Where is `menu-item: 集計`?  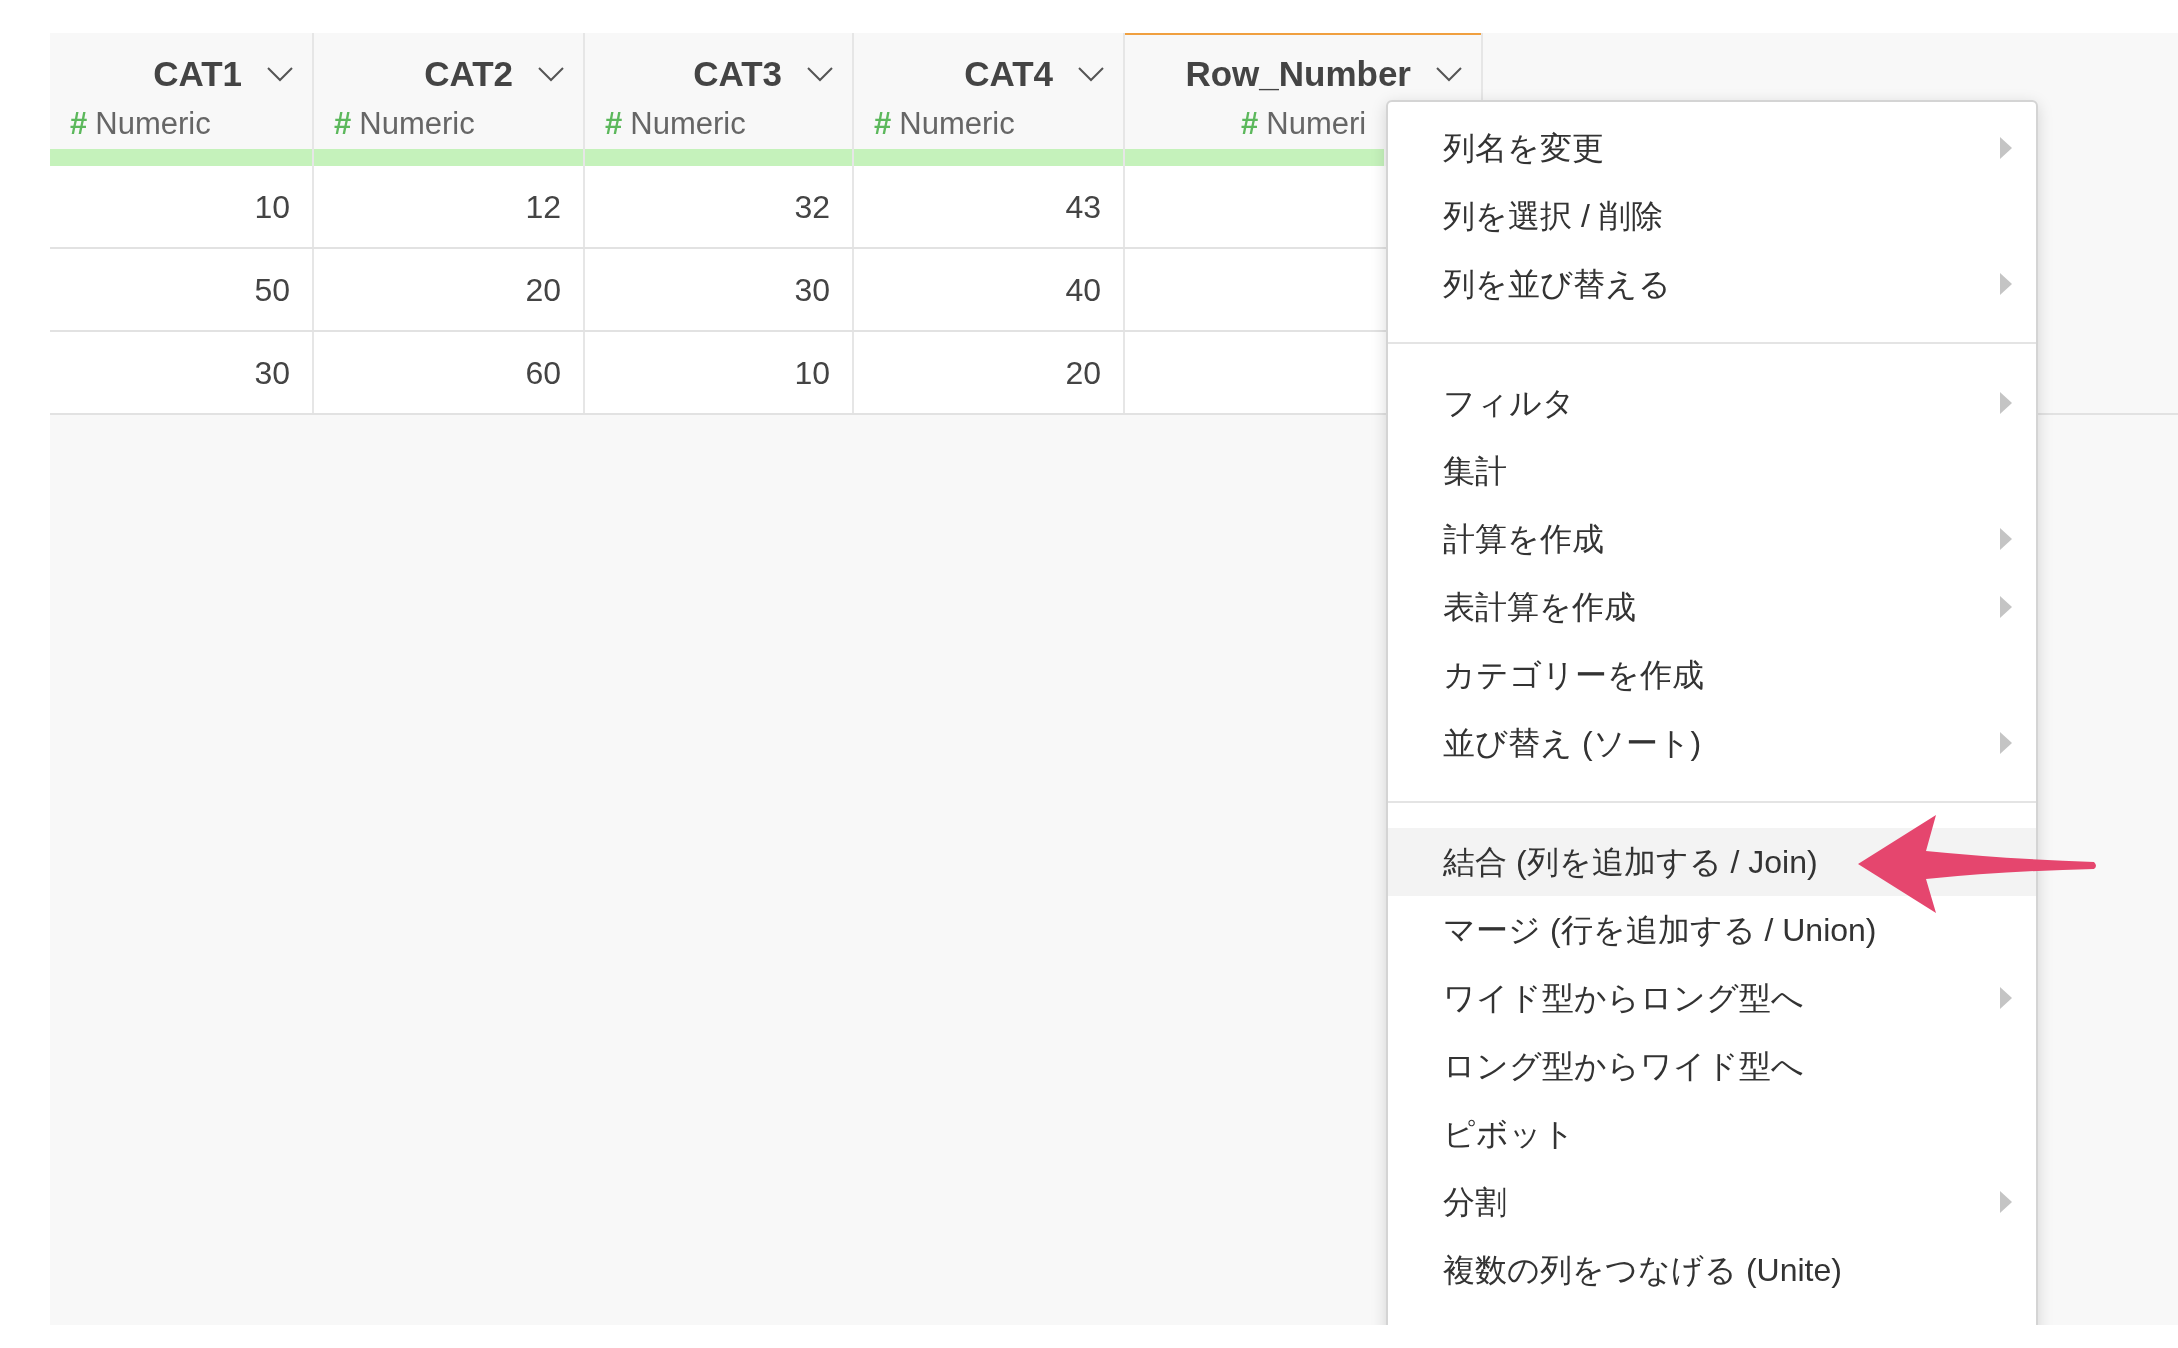
menu-item: 集計 is located at coordinates (1712, 471).